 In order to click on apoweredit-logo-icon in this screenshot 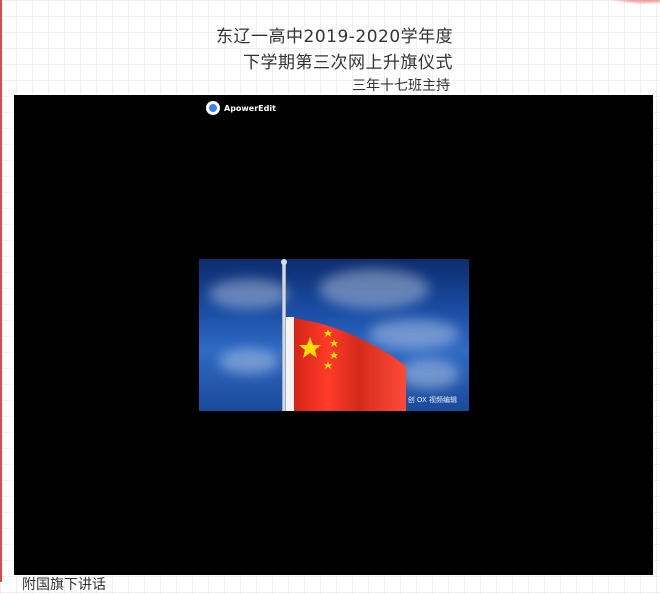, I will do `click(213, 108)`.